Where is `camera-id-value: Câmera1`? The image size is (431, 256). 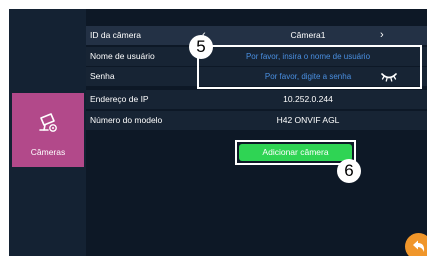
camera-id-value: Câmera1 is located at coordinates (308, 35).